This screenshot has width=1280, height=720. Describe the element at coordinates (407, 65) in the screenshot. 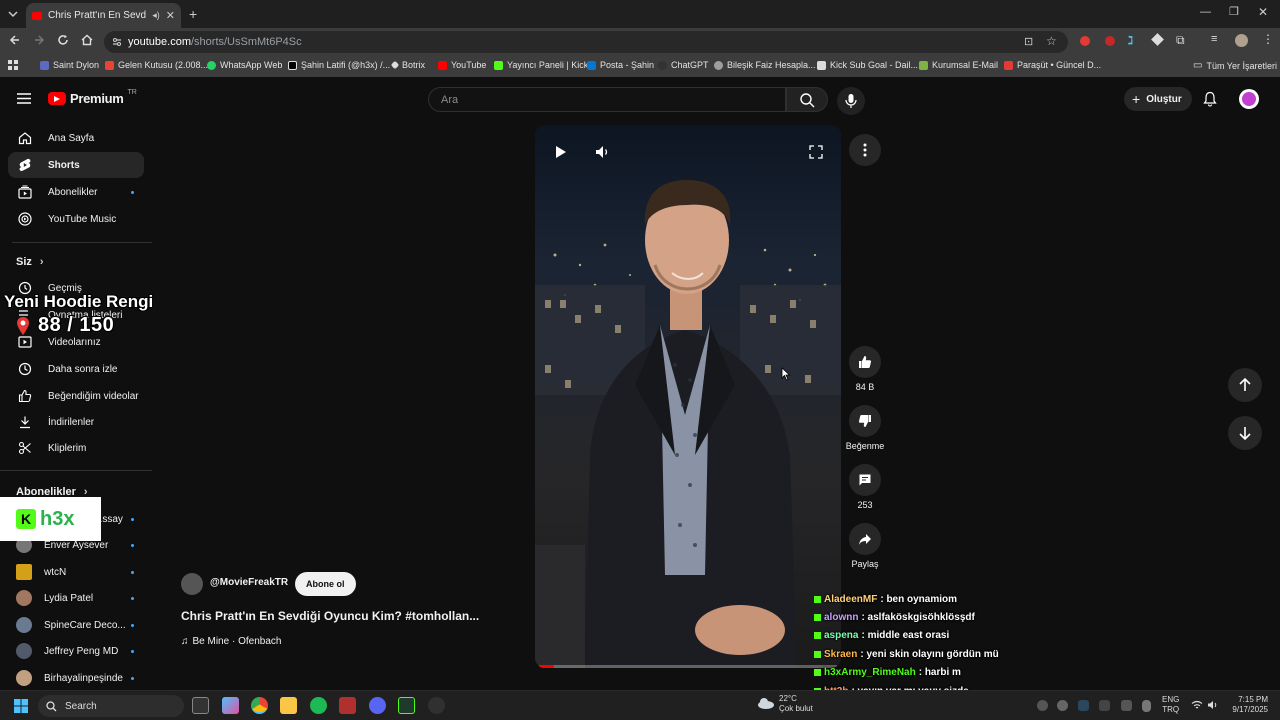

I see `bookmark-botrix: Botrix` at that location.